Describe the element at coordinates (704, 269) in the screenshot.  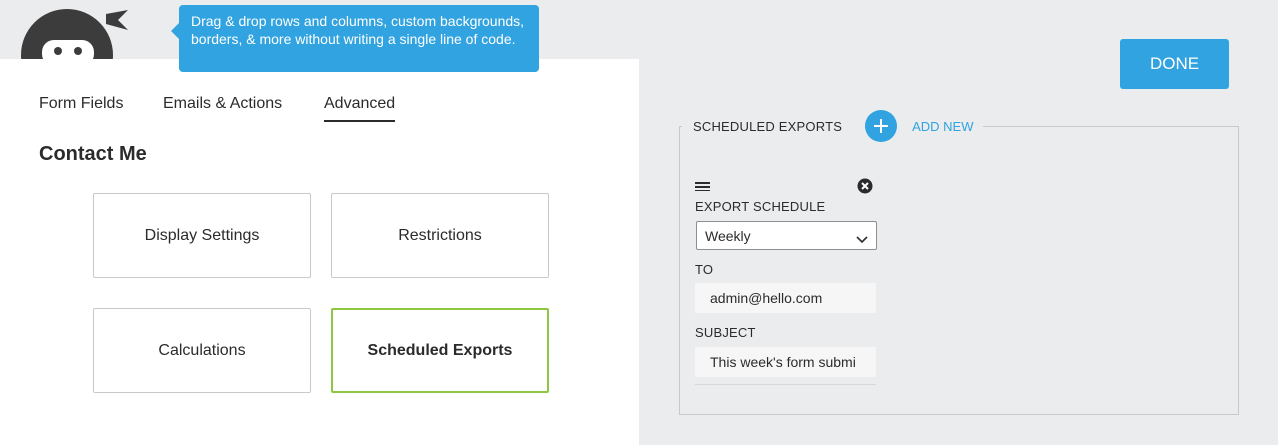
I see `to-label: TO` at that location.